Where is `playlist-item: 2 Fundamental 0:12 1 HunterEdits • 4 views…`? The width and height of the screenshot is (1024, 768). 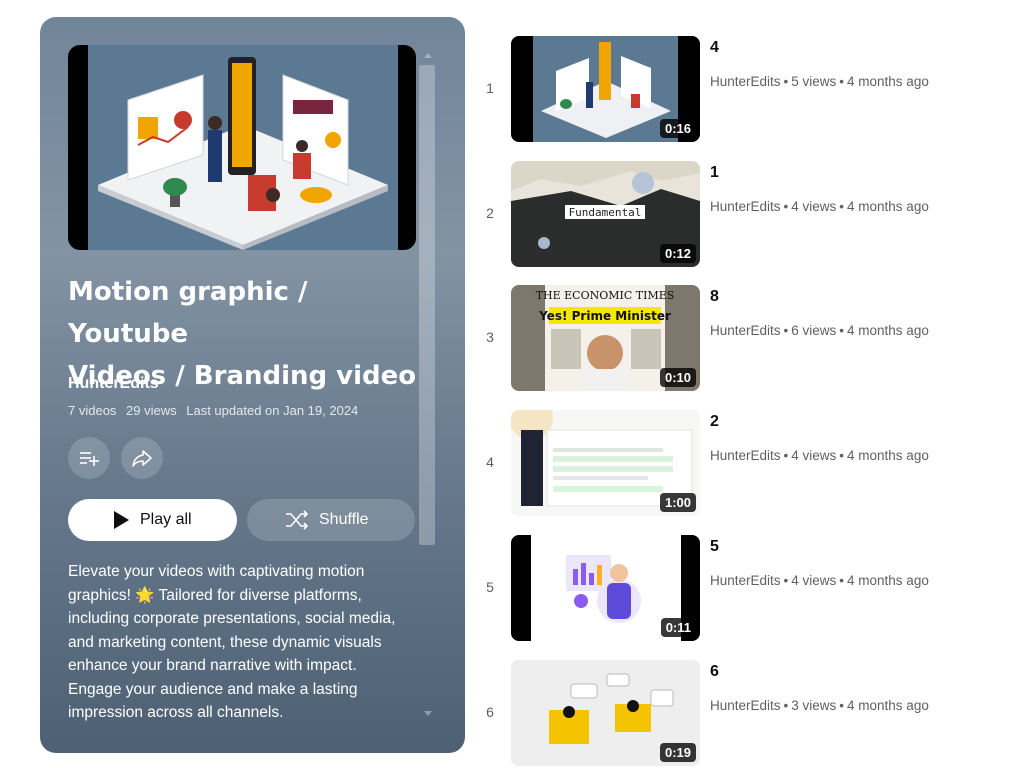 playlist-item: 2 Fundamental 0:12 1 HunterEdits • 4 views… is located at coordinates (746, 214).